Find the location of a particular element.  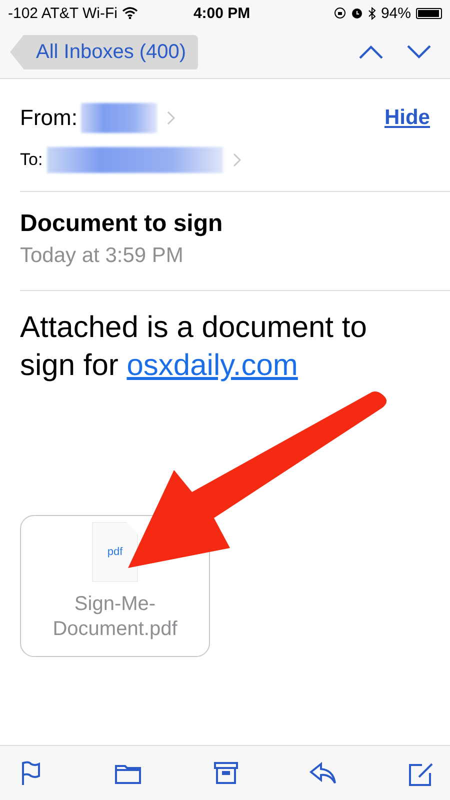

to-label: To: is located at coordinates (31, 160).